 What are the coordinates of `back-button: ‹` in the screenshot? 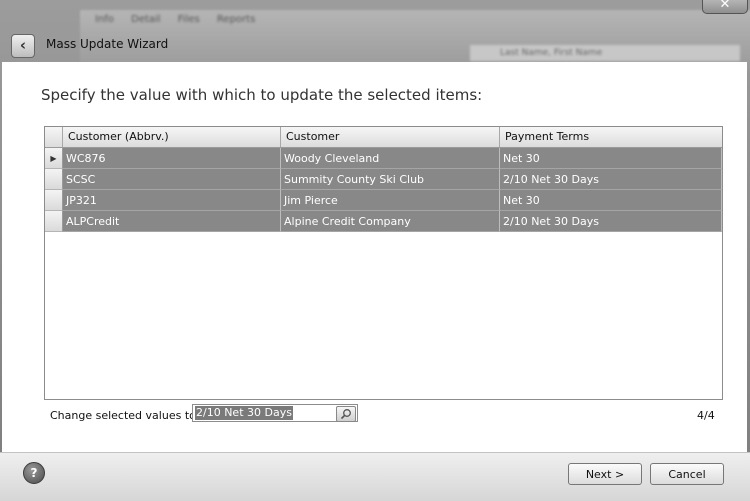 It's located at (23, 46).